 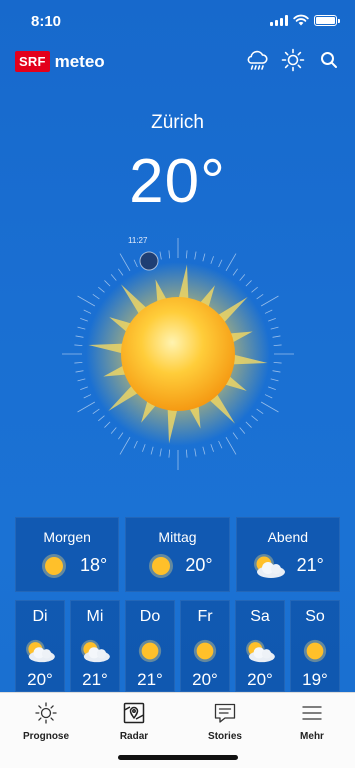 What do you see at coordinates (205, 646) in the screenshot?
I see `forecast-day: Fr 20°` at bounding box center [205, 646].